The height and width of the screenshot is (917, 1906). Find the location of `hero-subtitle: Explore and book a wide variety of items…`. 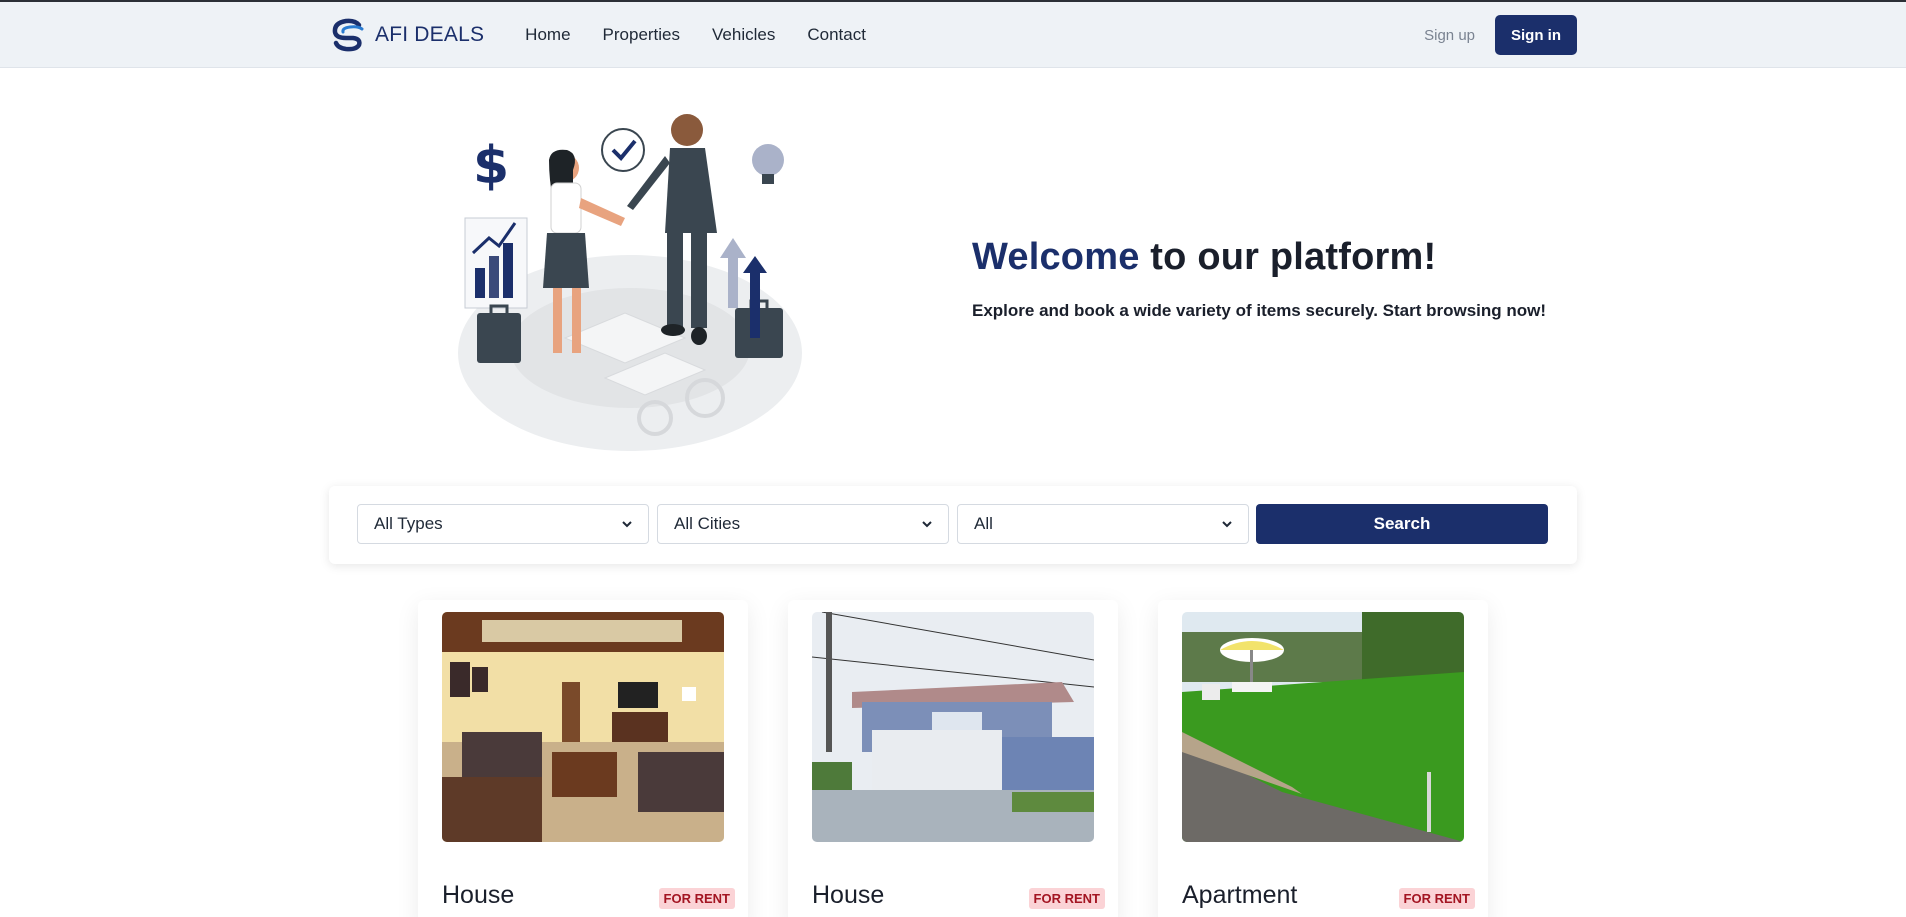

hero-subtitle: Explore and book a wide variety of items… is located at coordinates (1259, 310).